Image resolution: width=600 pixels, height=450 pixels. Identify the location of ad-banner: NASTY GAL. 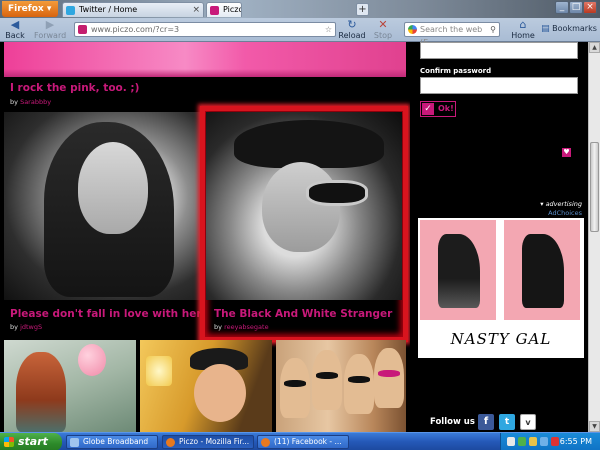
(501, 288).